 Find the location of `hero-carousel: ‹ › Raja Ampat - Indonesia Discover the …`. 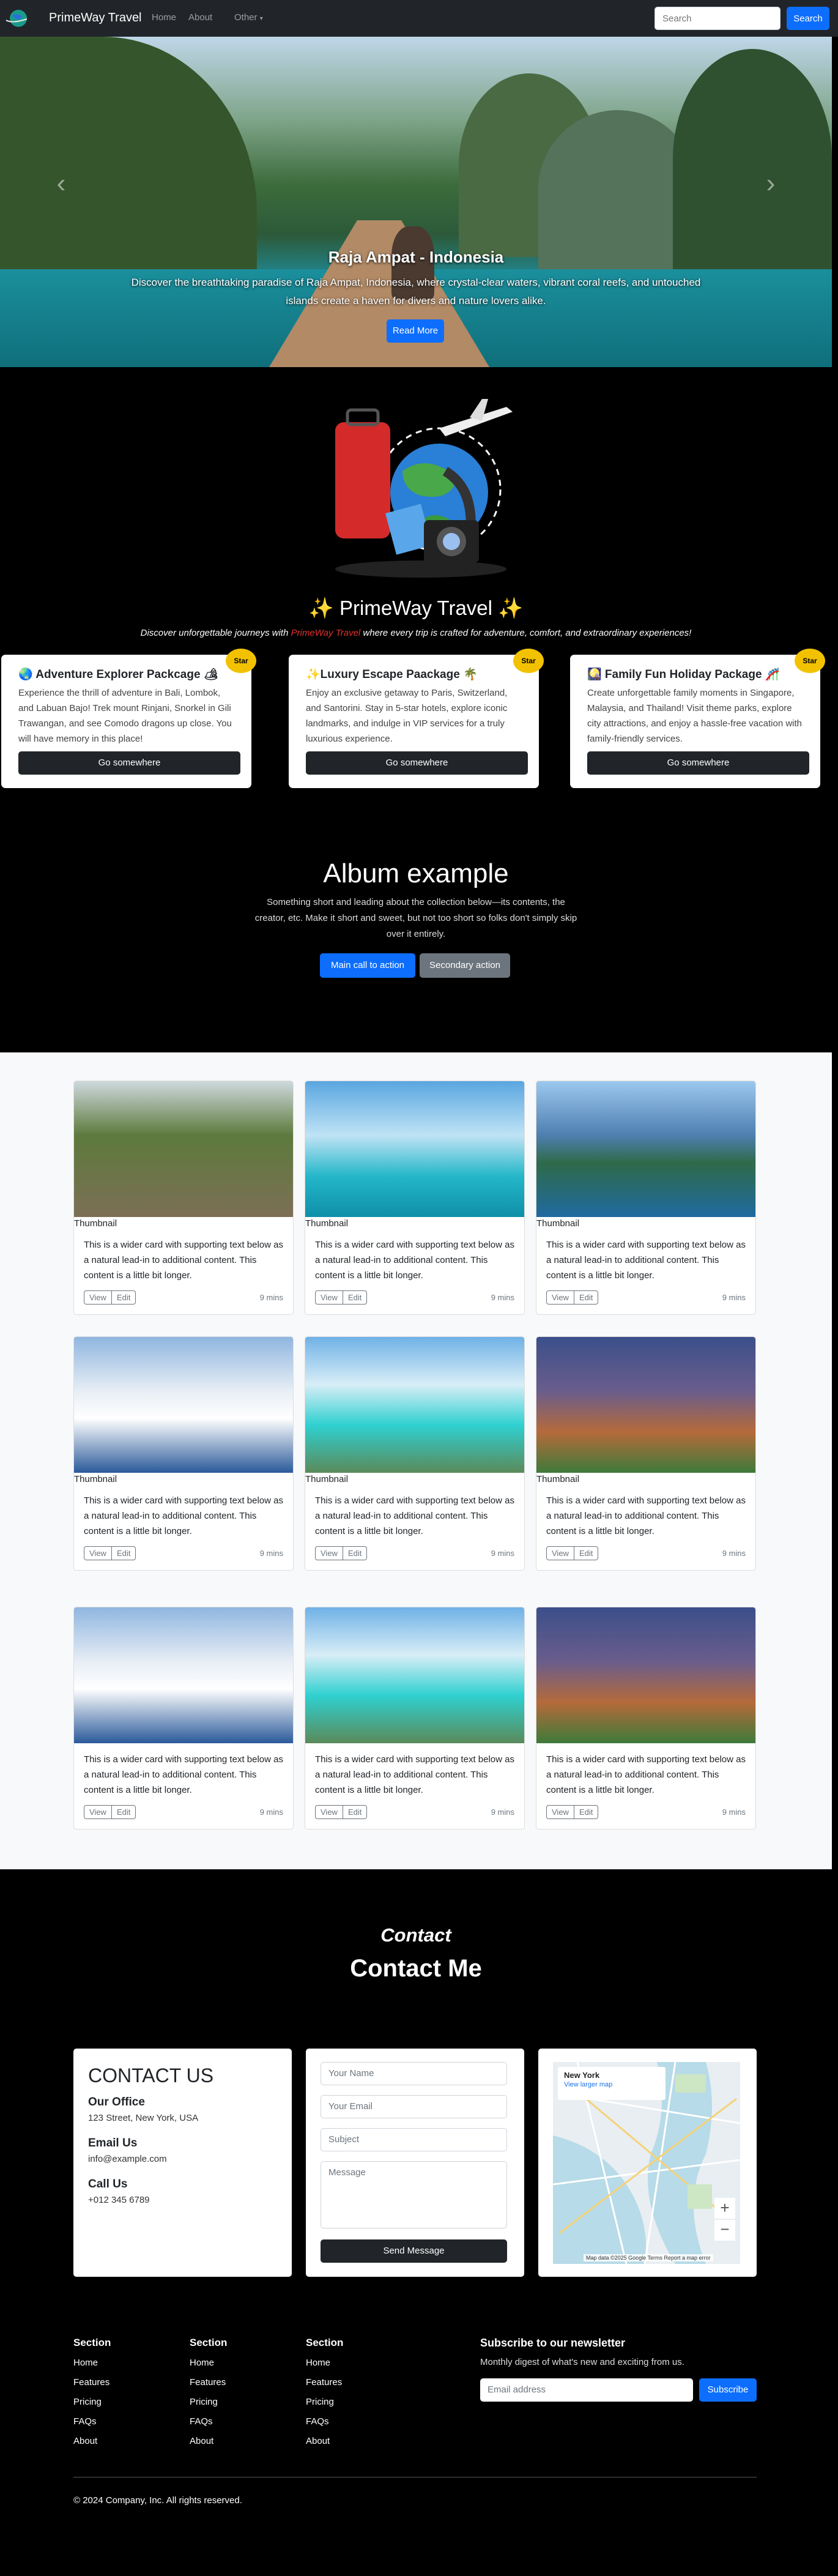

hero-carousel: ‹ › Raja Ampat - Indonesia Discover the … is located at coordinates (416, 202).